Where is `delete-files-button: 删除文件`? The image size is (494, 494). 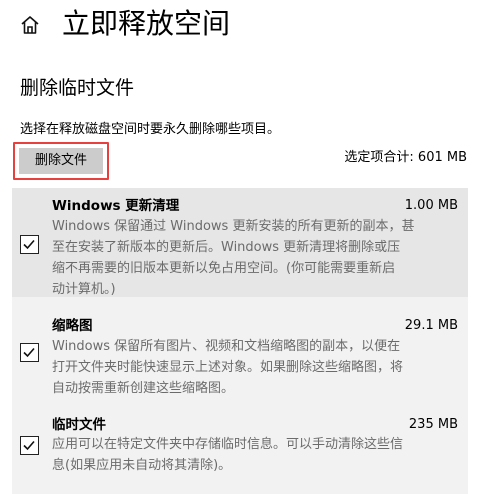
delete-files-button: 删除文件 is located at coordinates (61, 161).